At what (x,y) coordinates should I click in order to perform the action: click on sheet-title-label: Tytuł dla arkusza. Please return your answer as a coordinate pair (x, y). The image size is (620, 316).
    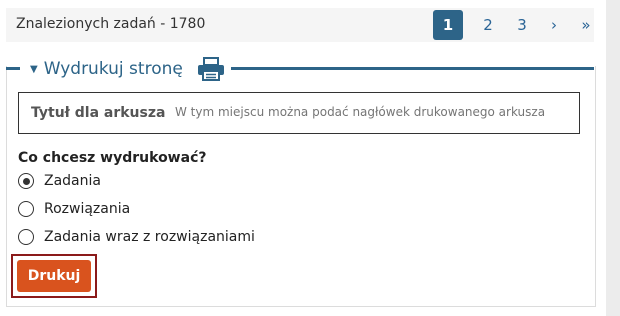
    Looking at the image, I should click on (98, 113).